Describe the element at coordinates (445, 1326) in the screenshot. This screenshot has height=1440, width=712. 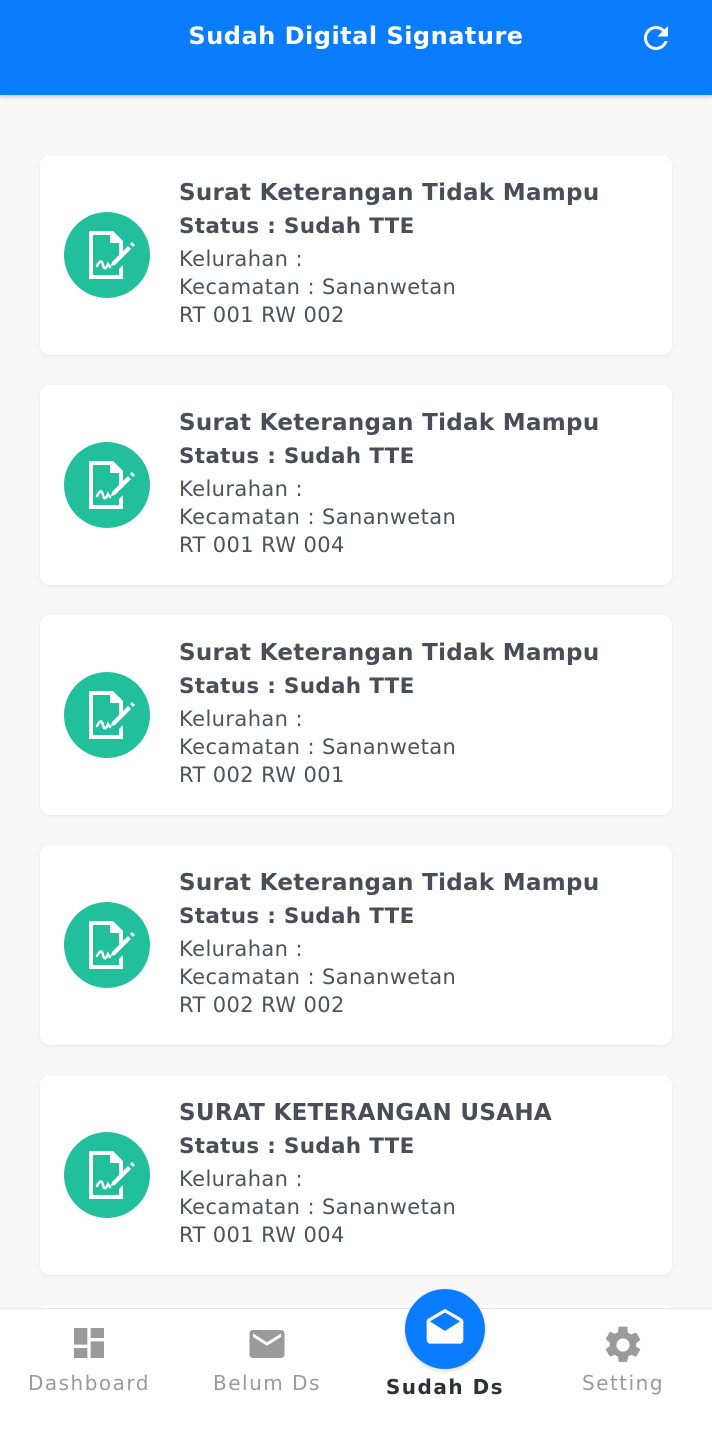
I see `mail-open-icon` at that location.